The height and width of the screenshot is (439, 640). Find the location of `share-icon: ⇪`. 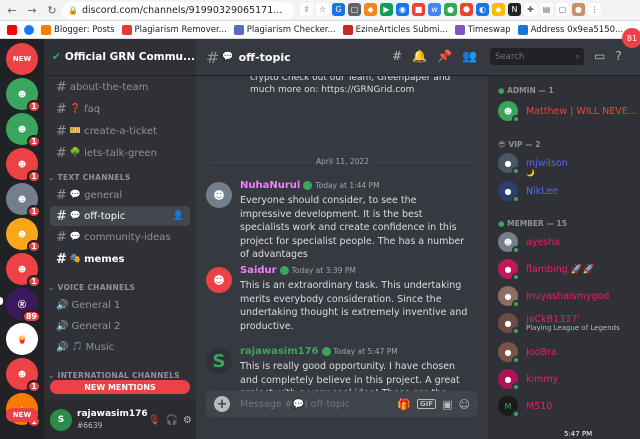

share-icon: ⇪ is located at coordinates (306, 9).